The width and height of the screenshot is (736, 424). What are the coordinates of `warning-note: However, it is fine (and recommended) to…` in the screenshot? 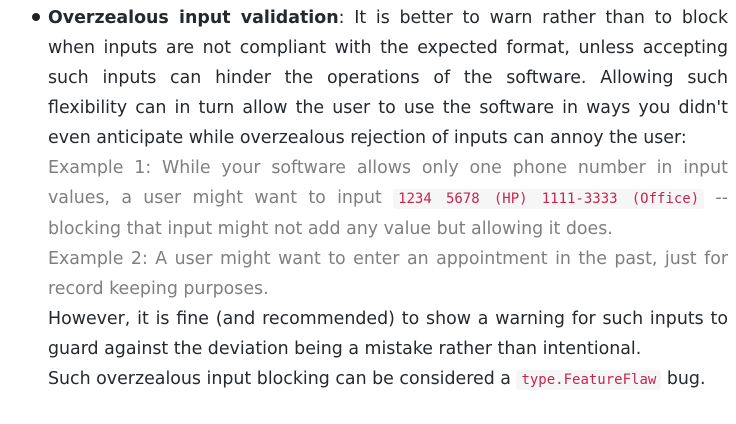 It's located at (388, 334).